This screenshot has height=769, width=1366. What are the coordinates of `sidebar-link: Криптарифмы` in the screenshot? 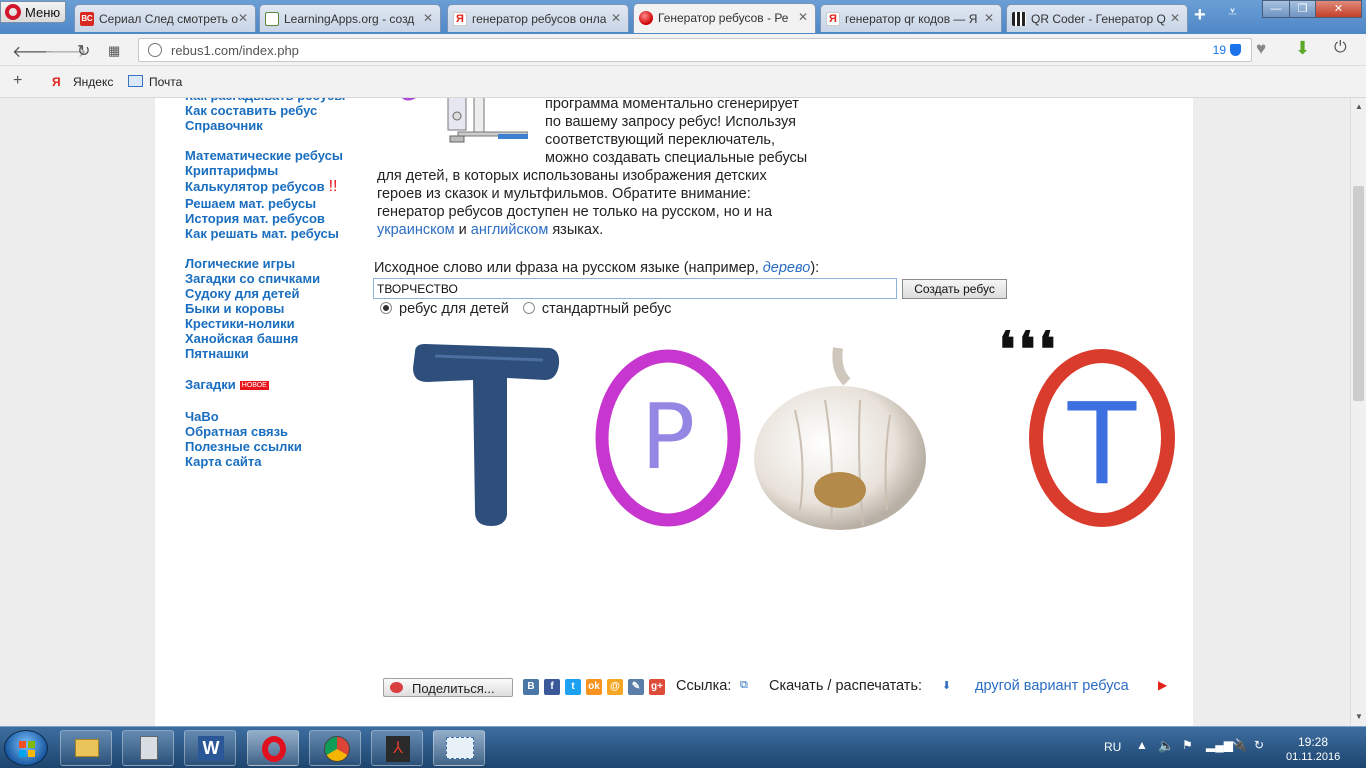 It's located at (275, 170).